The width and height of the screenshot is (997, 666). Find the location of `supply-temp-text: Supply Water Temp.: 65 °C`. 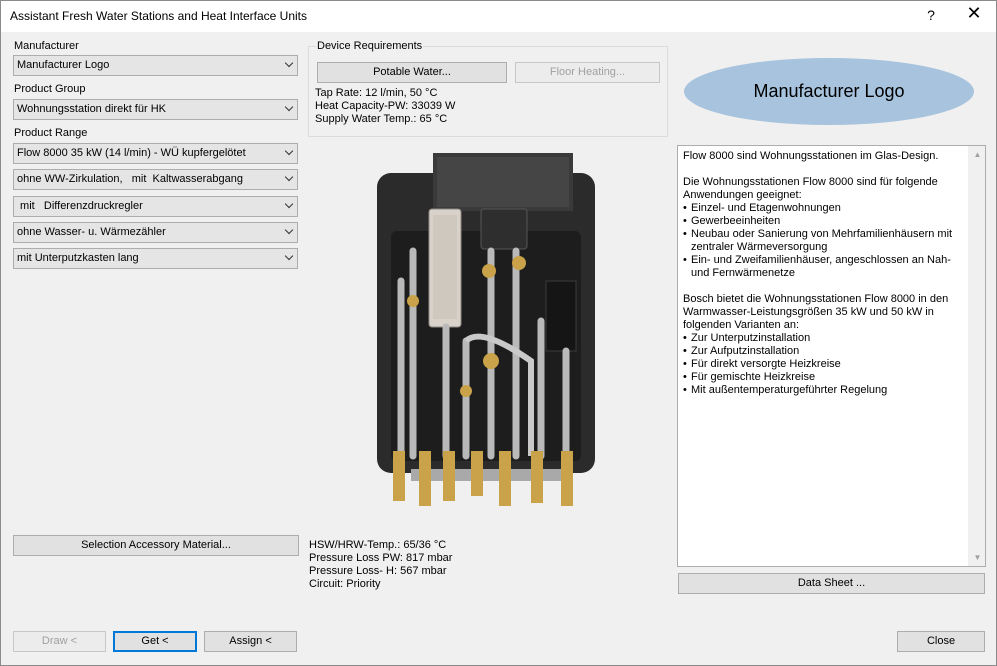

supply-temp-text: Supply Water Temp.: 65 °C is located at coordinates (381, 119).